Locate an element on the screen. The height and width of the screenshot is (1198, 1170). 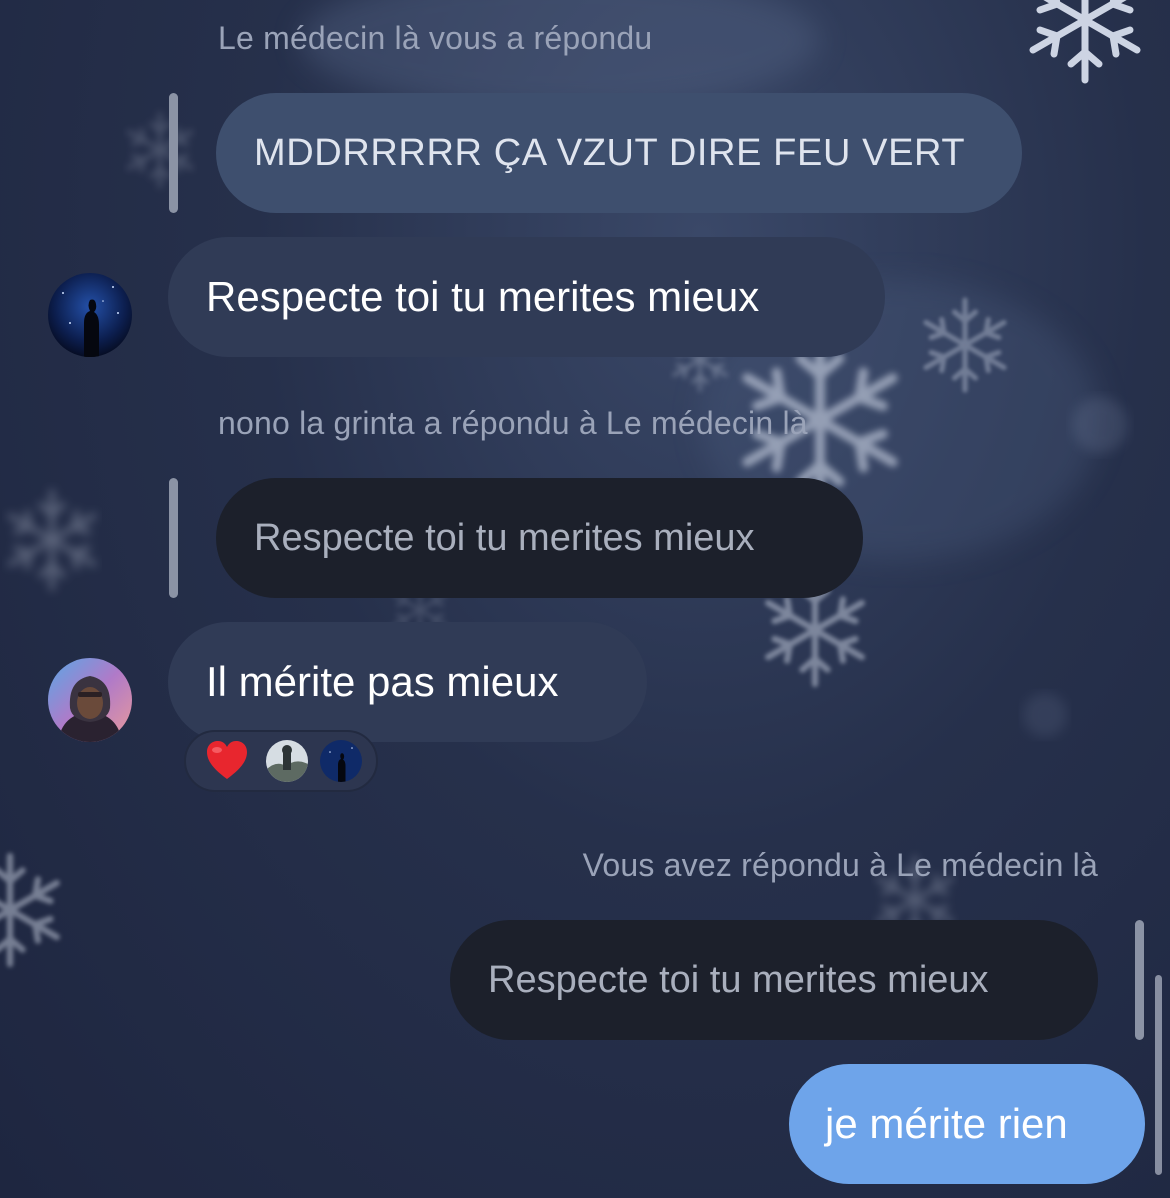
incoming-message-bubble: Respecte toi tu merites mieux is located at coordinates (526, 297).